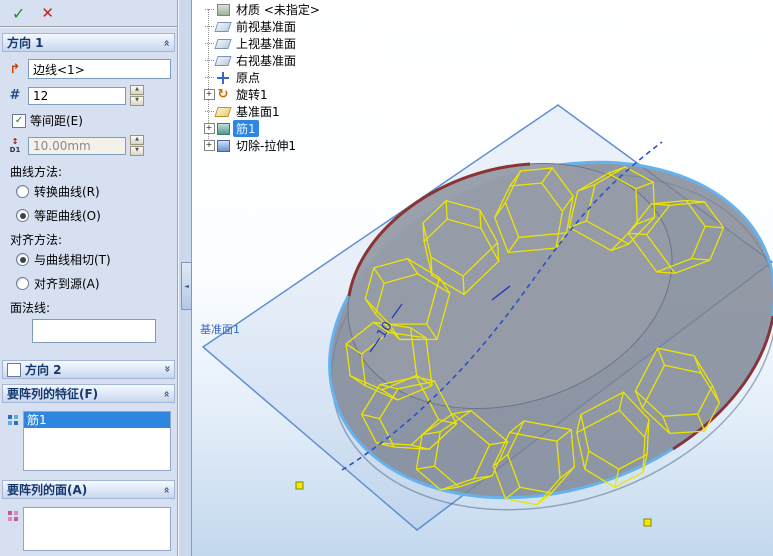 The width and height of the screenshot is (773, 556). I want to click on radio-tangent-to-curve: 与曲线相切(T), so click(93, 259).